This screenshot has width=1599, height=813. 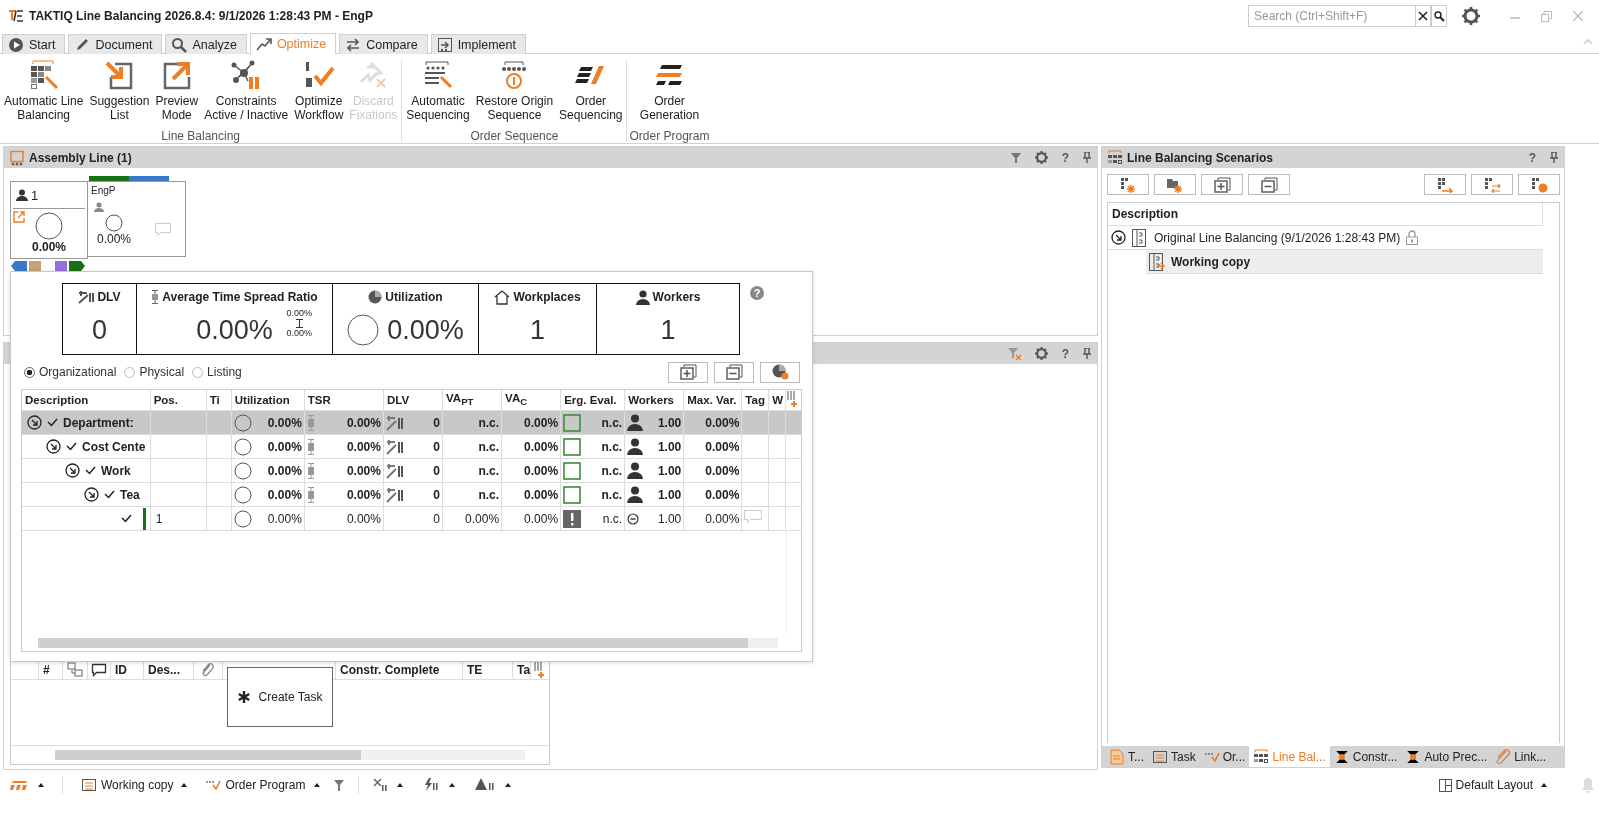 What do you see at coordinates (1492, 184) in the screenshot?
I see `grid-swap-button` at bounding box center [1492, 184].